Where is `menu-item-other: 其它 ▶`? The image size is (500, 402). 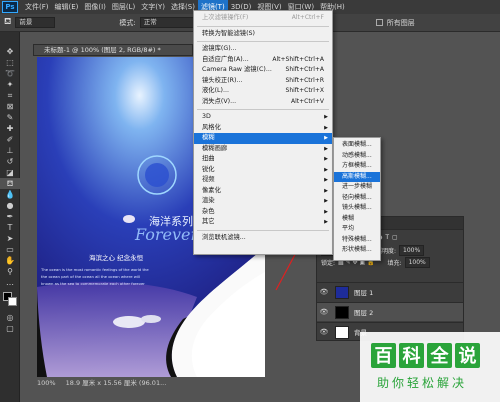 menu-item-other: 其它 ▶ is located at coordinates (263, 222).